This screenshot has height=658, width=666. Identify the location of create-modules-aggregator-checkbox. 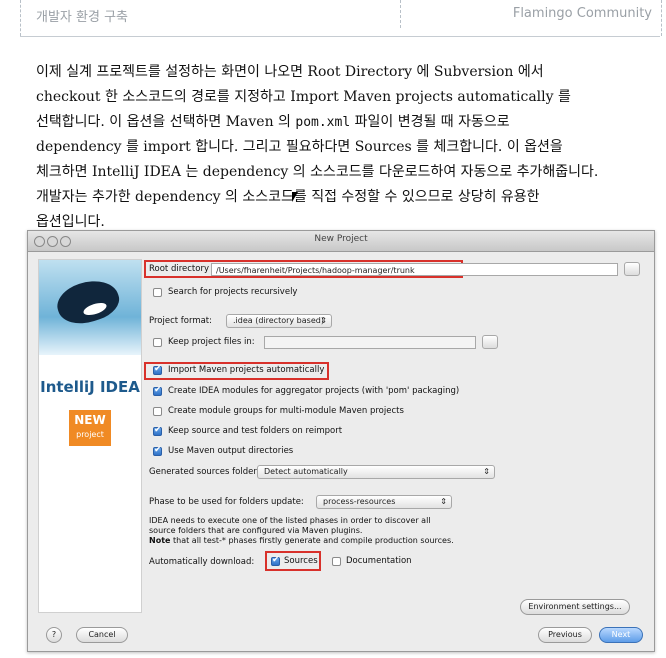
(157, 390).